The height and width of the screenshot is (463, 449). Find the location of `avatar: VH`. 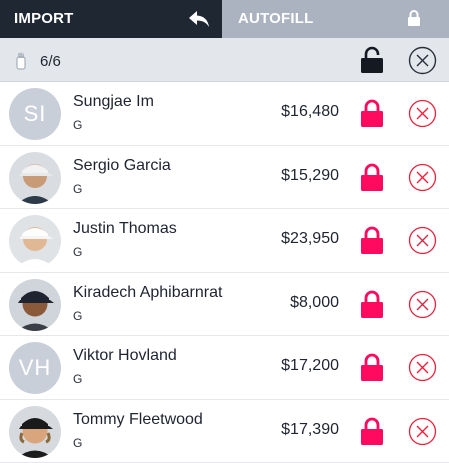

avatar: VH is located at coordinates (35, 368).